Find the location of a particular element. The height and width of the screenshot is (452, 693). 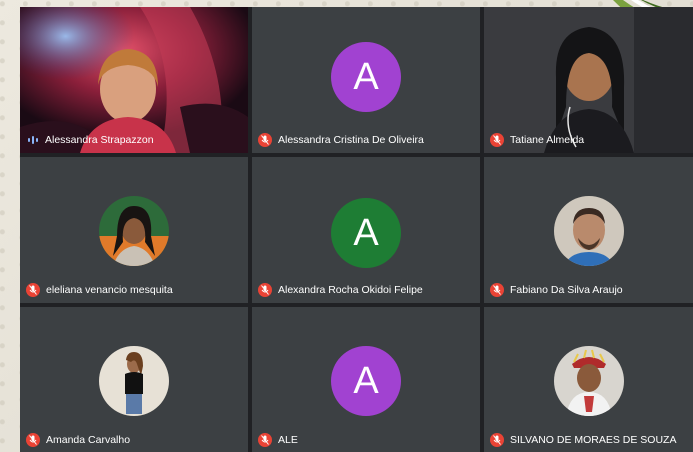

participant-tile: eleliana venancio mesquita is located at coordinates (134, 230).